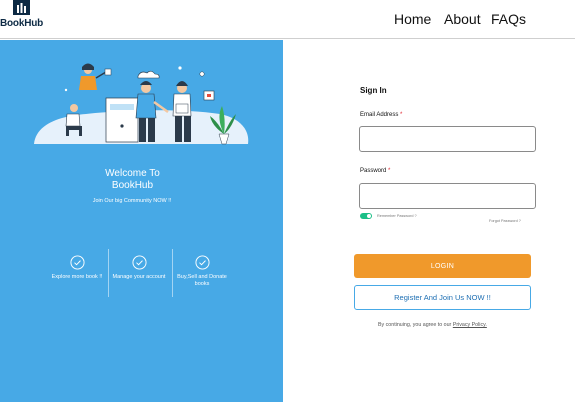  I want to click on signin-title: Sign In, so click(373, 90).